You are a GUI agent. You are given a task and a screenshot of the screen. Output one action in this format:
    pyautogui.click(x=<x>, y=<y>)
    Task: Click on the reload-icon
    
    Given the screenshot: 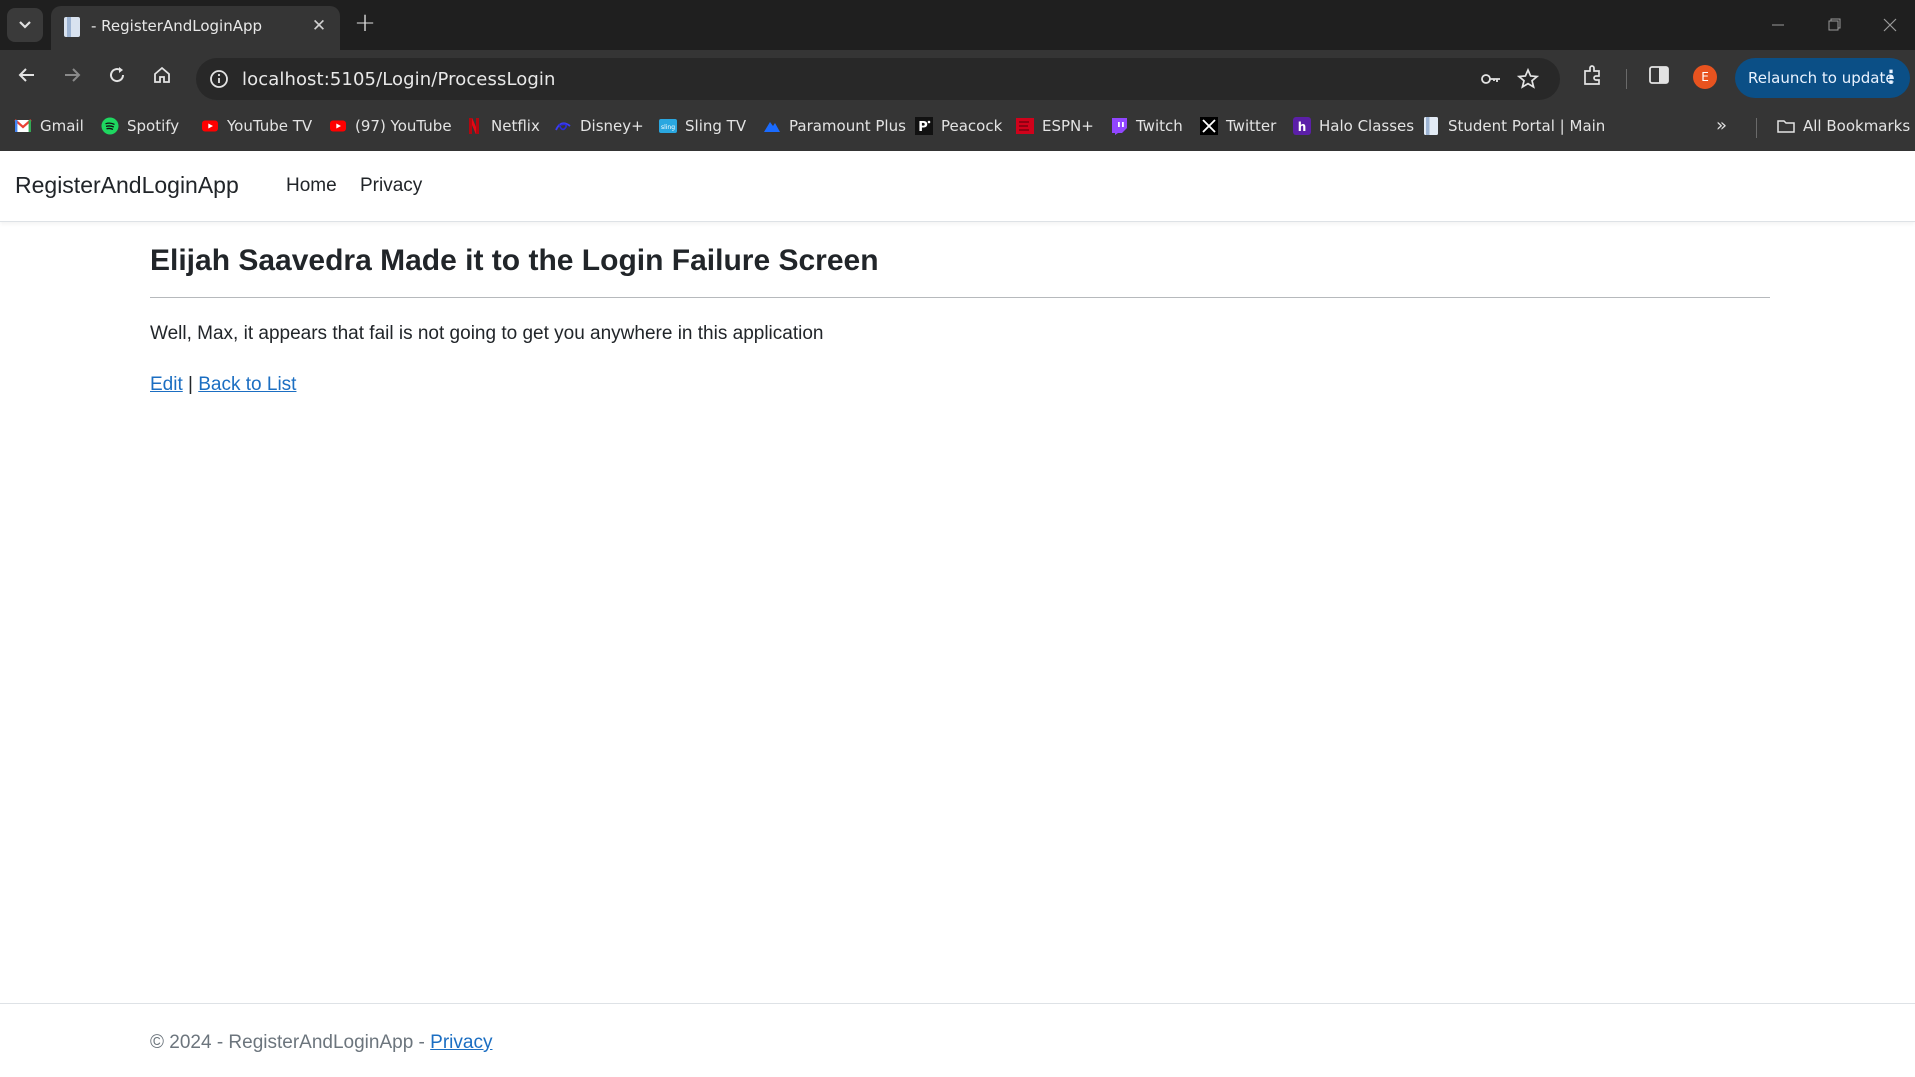 What is the action you would take?
    pyautogui.click(x=117, y=75)
    